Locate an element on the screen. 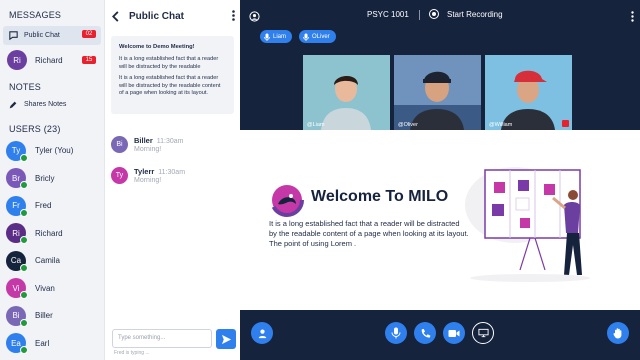  muted-icon is located at coordinates (565, 123).